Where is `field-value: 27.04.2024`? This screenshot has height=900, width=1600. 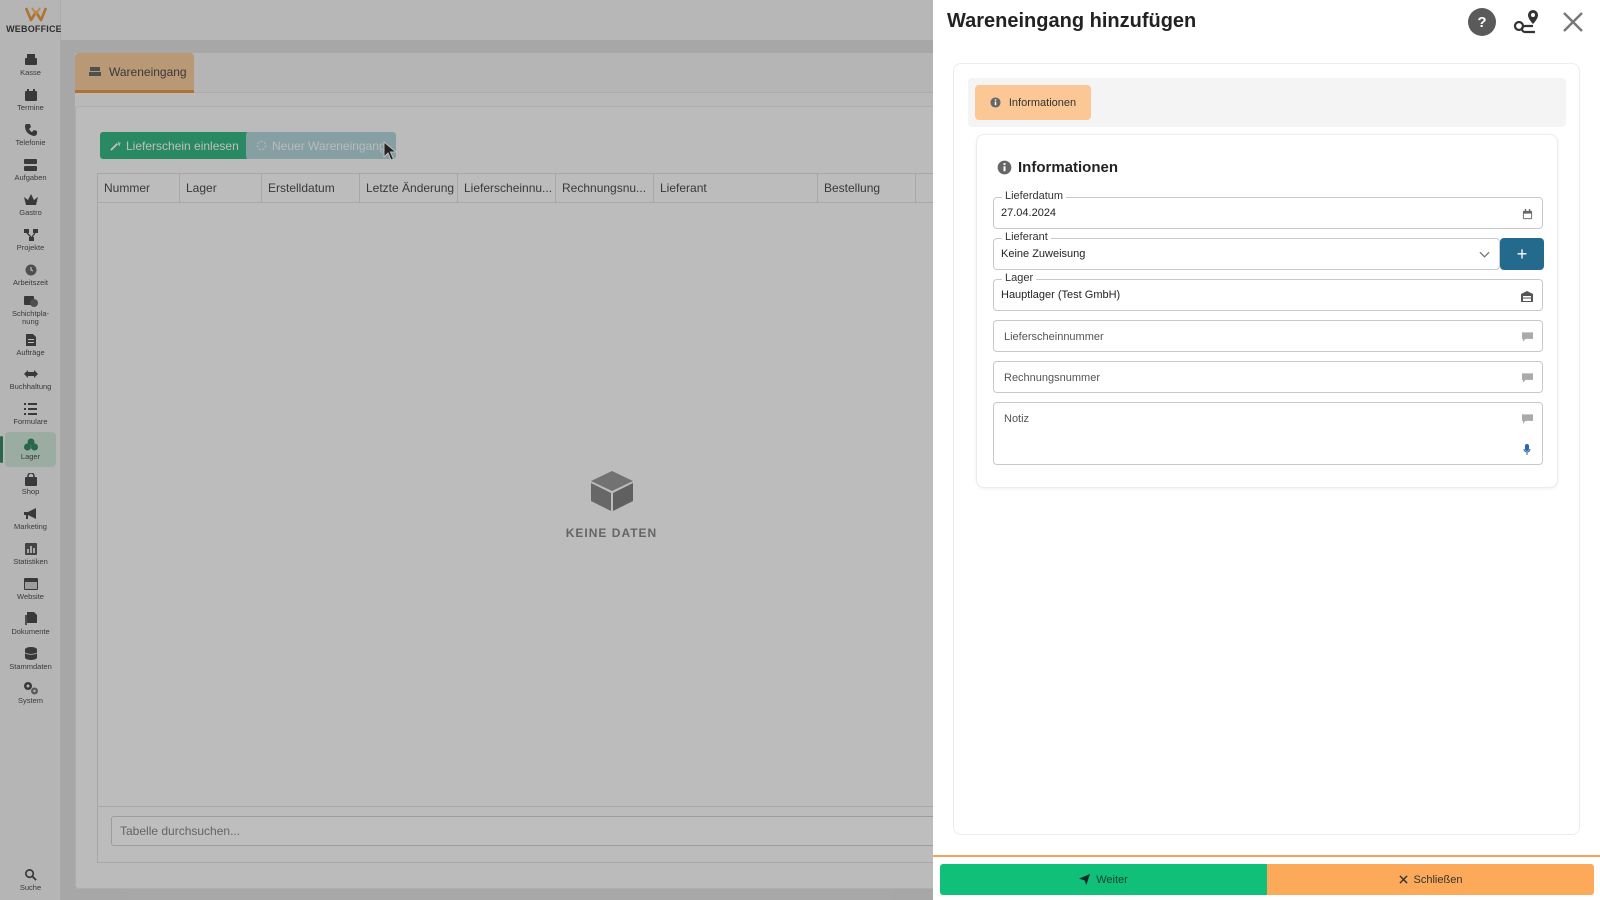
field-value: 27.04.2024 is located at coordinates (1029, 213).